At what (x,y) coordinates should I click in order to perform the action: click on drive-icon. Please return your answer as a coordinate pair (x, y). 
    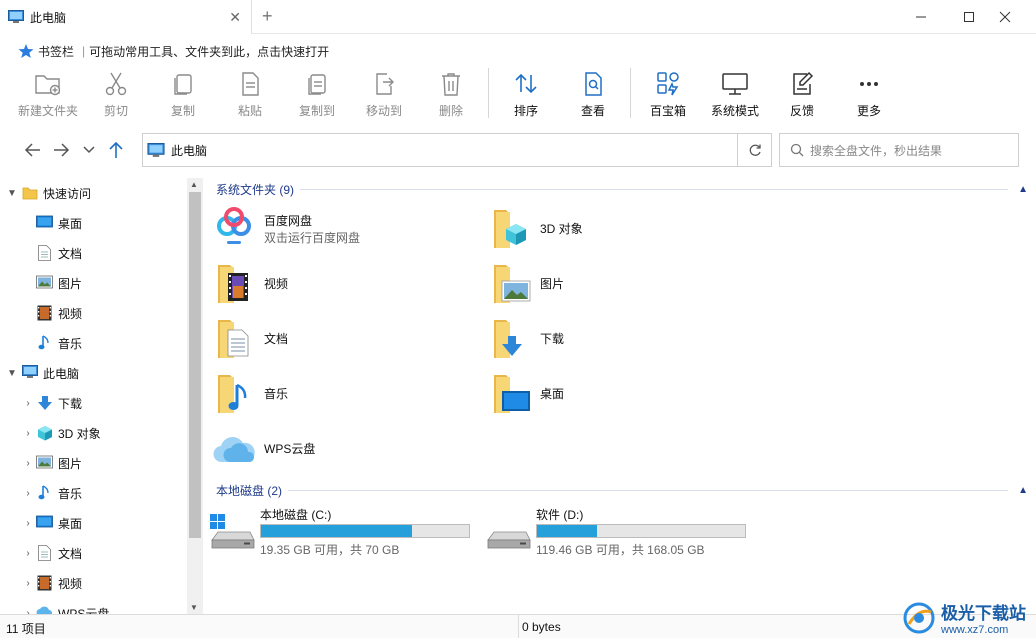
    Looking at the image, I should click on (509, 540).